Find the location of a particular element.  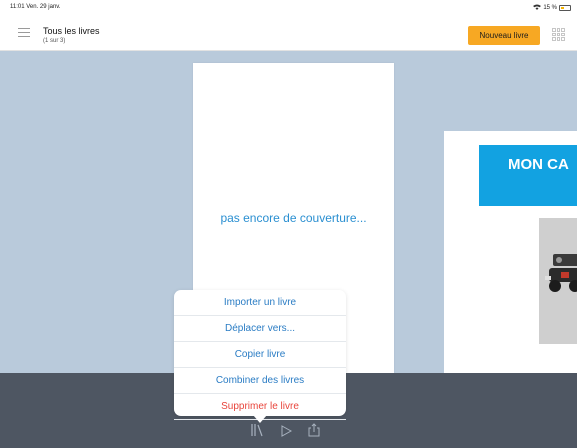

menu-icon is located at coordinates (24, 33).